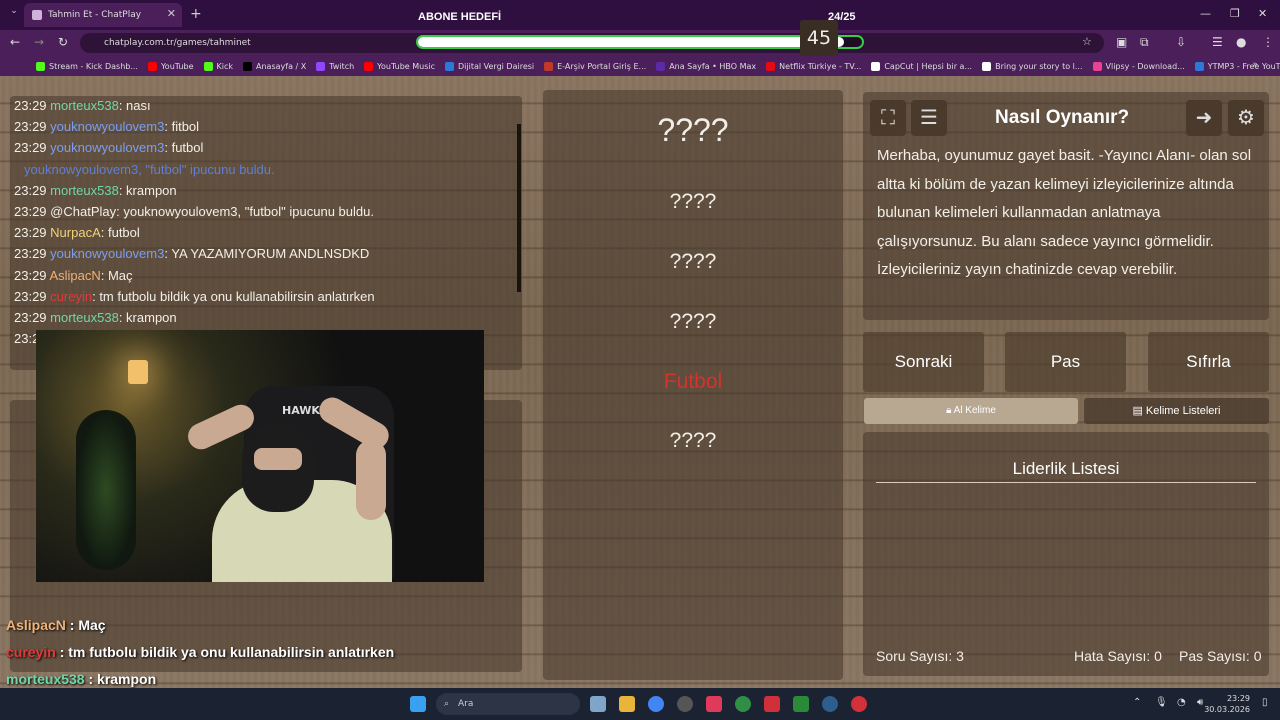  What do you see at coordinates (1144, 42) in the screenshot?
I see `puzzle-icon: ⧉` at bounding box center [1144, 42].